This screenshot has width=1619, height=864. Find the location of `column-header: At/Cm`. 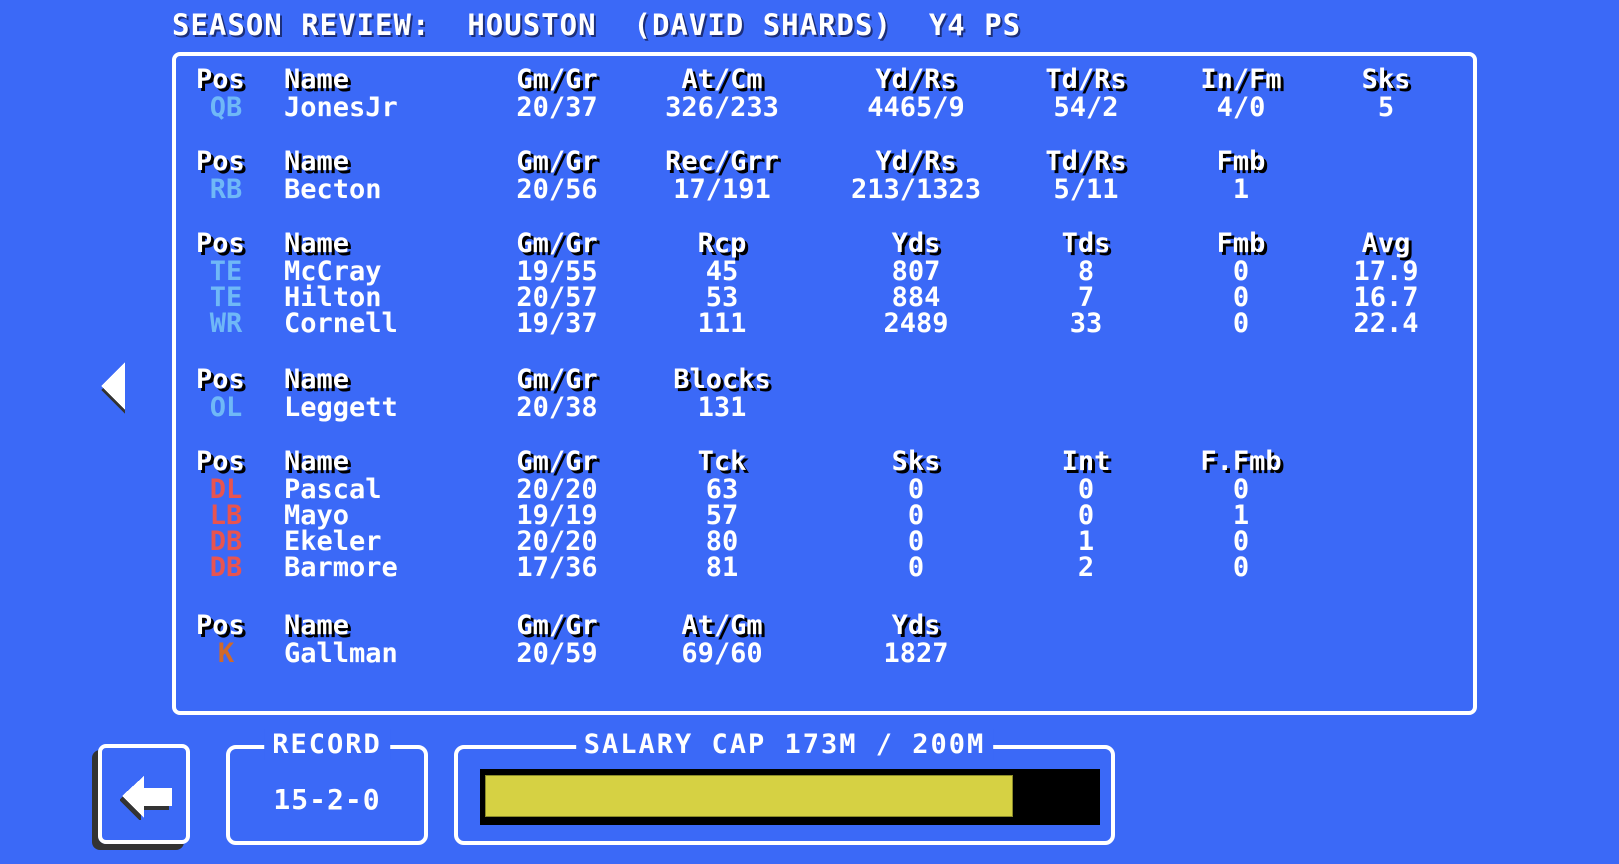

column-header: At/Cm is located at coordinates (722, 79).